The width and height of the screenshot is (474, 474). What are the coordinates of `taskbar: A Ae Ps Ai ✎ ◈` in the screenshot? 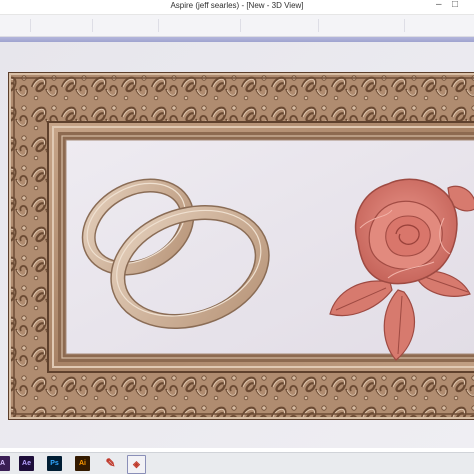 It's located at (237, 463).